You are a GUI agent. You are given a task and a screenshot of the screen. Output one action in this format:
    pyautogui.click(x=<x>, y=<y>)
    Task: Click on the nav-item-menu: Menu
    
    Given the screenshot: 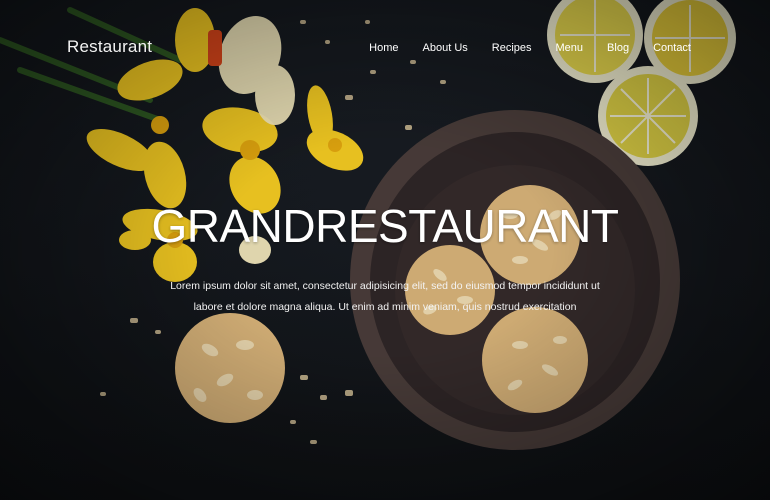 What is the action you would take?
    pyautogui.click(x=570, y=48)
    